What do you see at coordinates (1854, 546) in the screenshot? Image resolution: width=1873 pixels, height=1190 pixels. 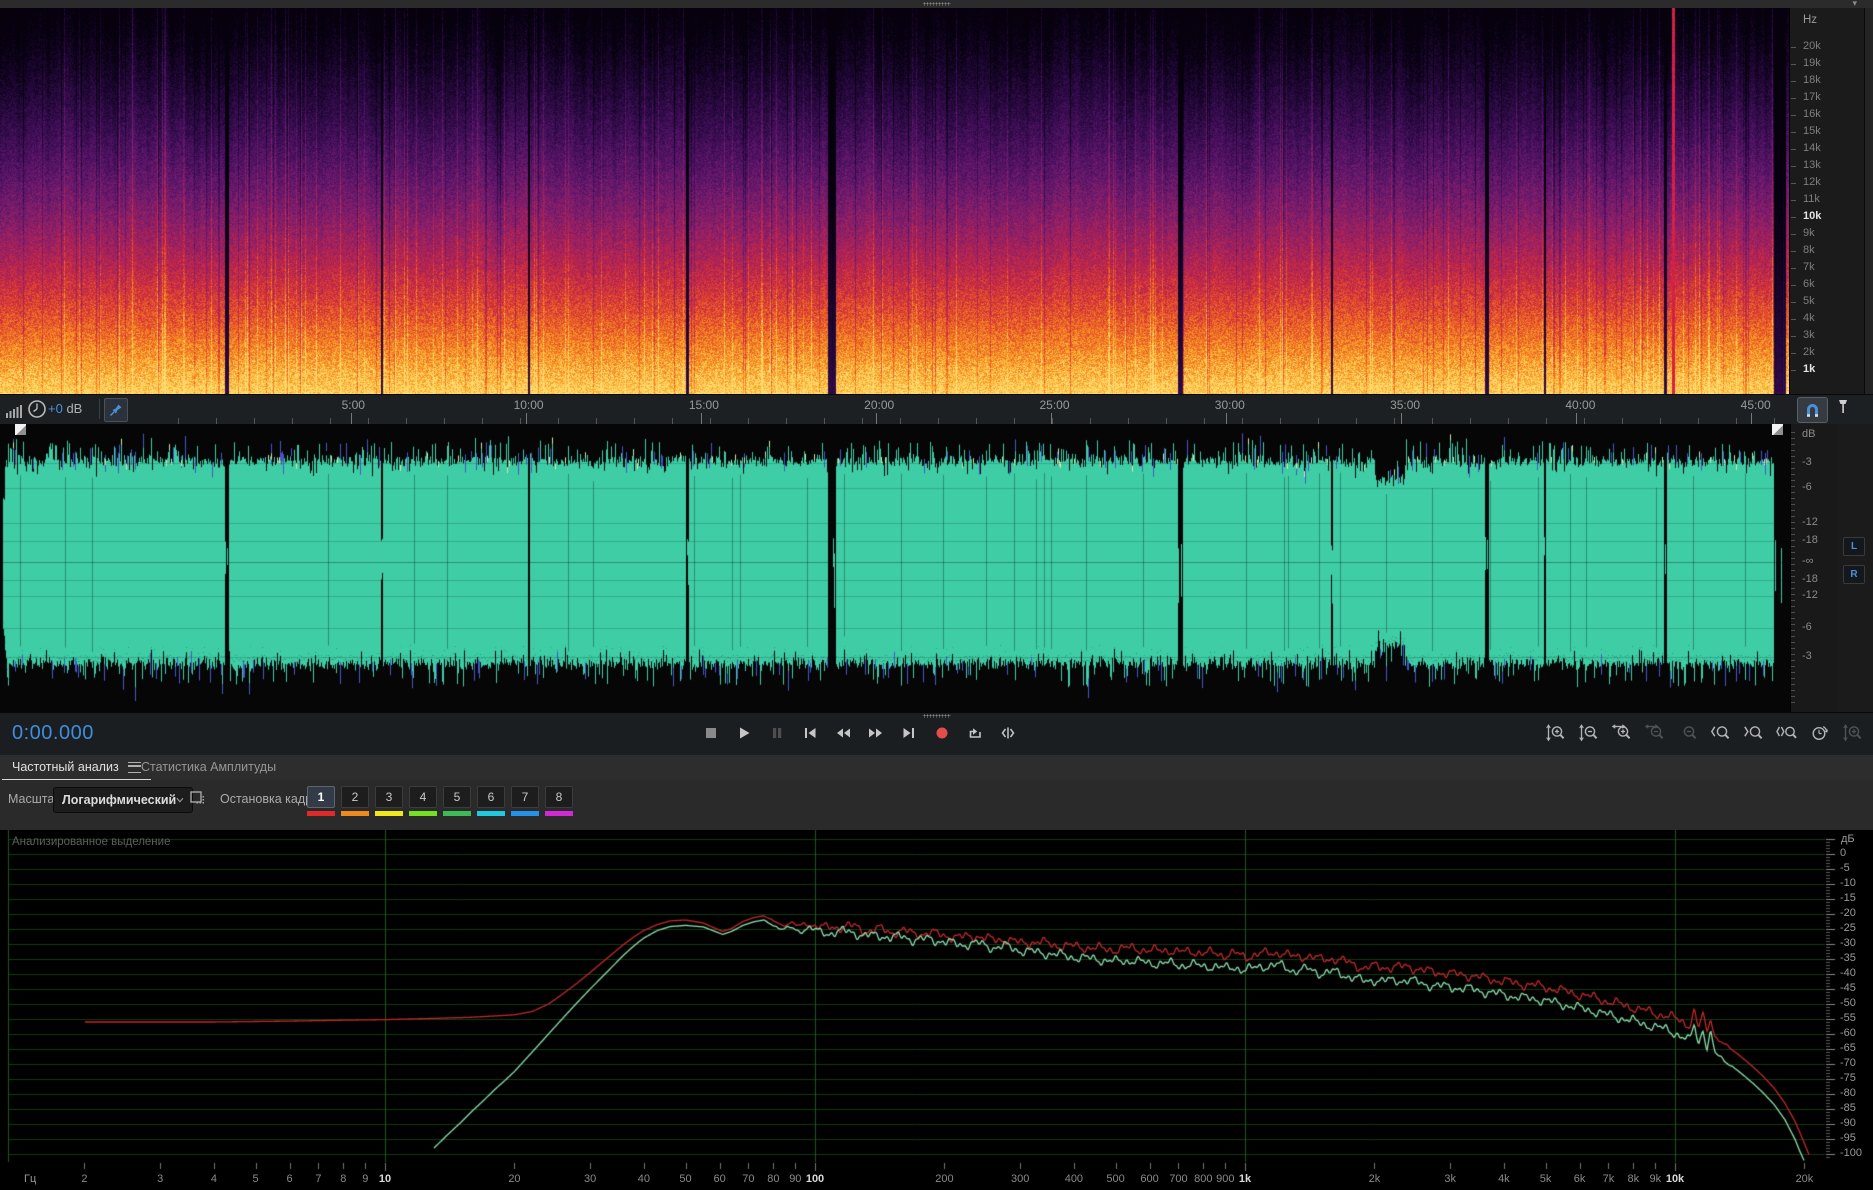 I see `channel-l-button: L` at bounding box center [1854, 546].